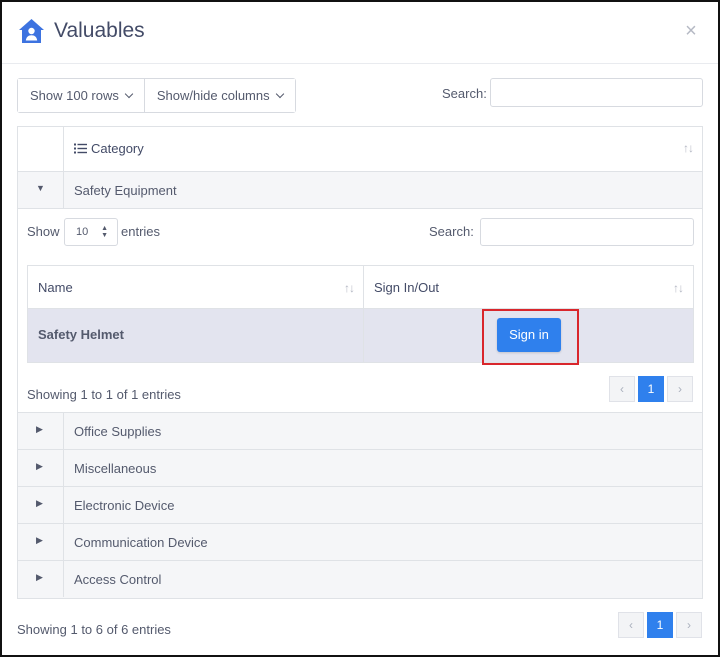 The image size is (720, 657). Describe the element at coordinates (360, 431) in the screenshot. I see `group-row-office-supplies: ▶ Office Supplies` at that location.